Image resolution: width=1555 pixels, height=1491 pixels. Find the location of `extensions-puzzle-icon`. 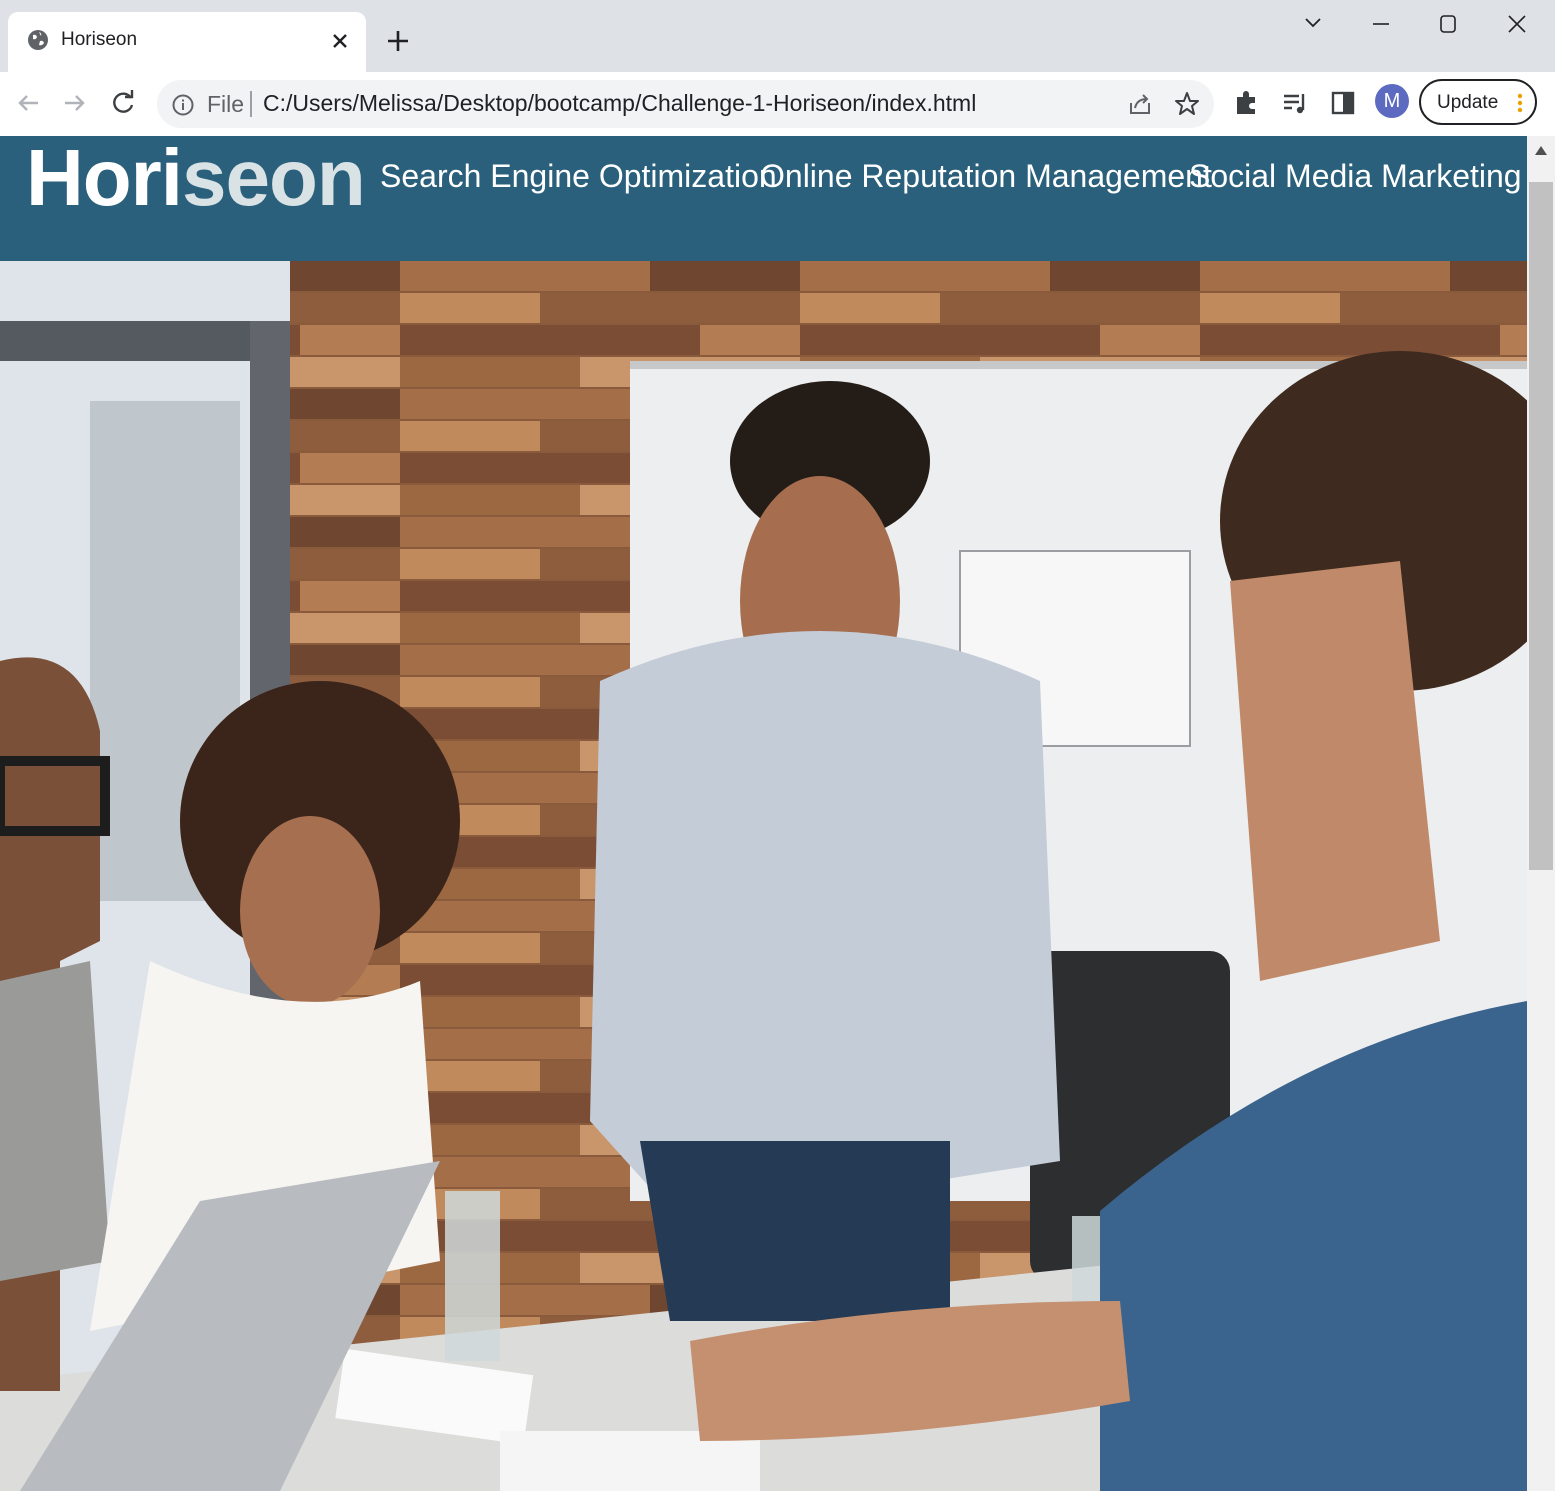

extensions-puzzle-icon is located at coordinates (1247, 103).